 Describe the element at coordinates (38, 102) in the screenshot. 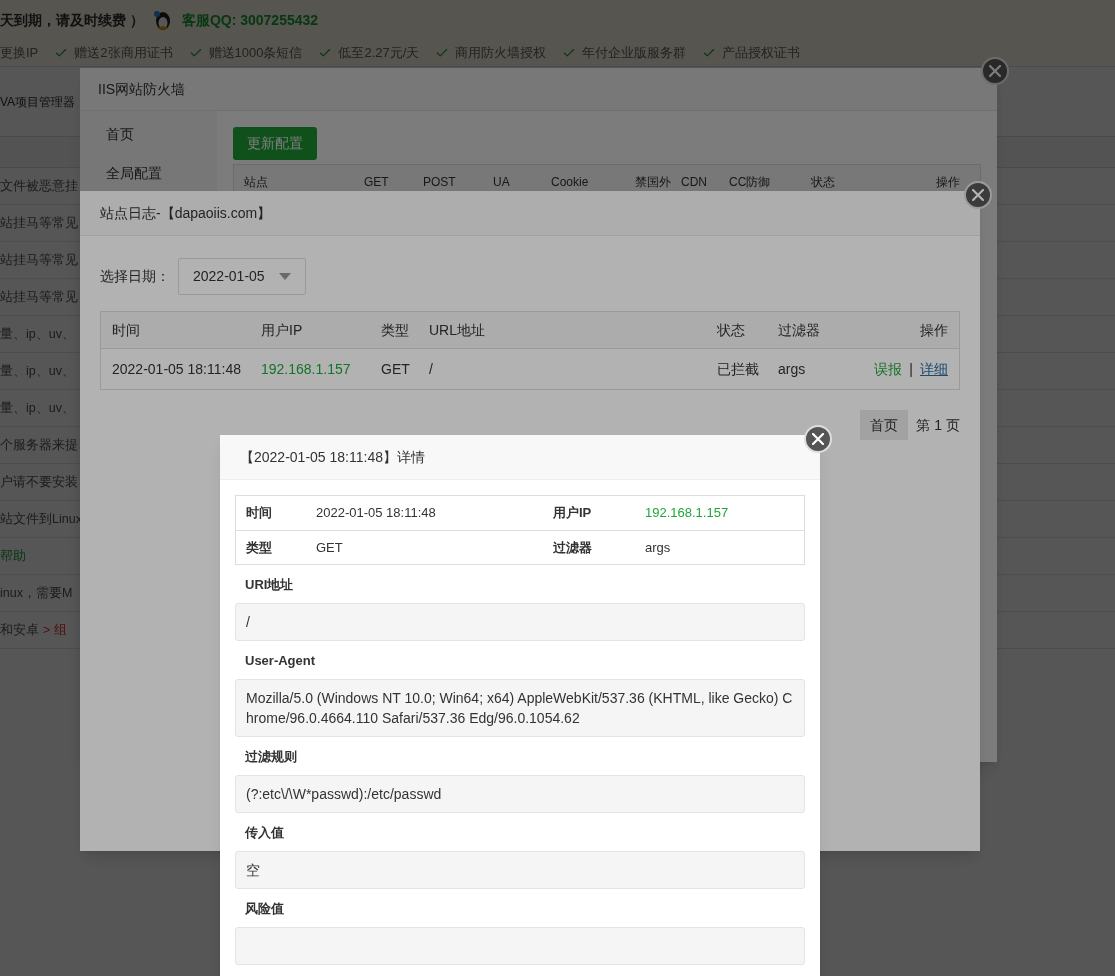

I see `section-title: VA项目管理器` at that location.